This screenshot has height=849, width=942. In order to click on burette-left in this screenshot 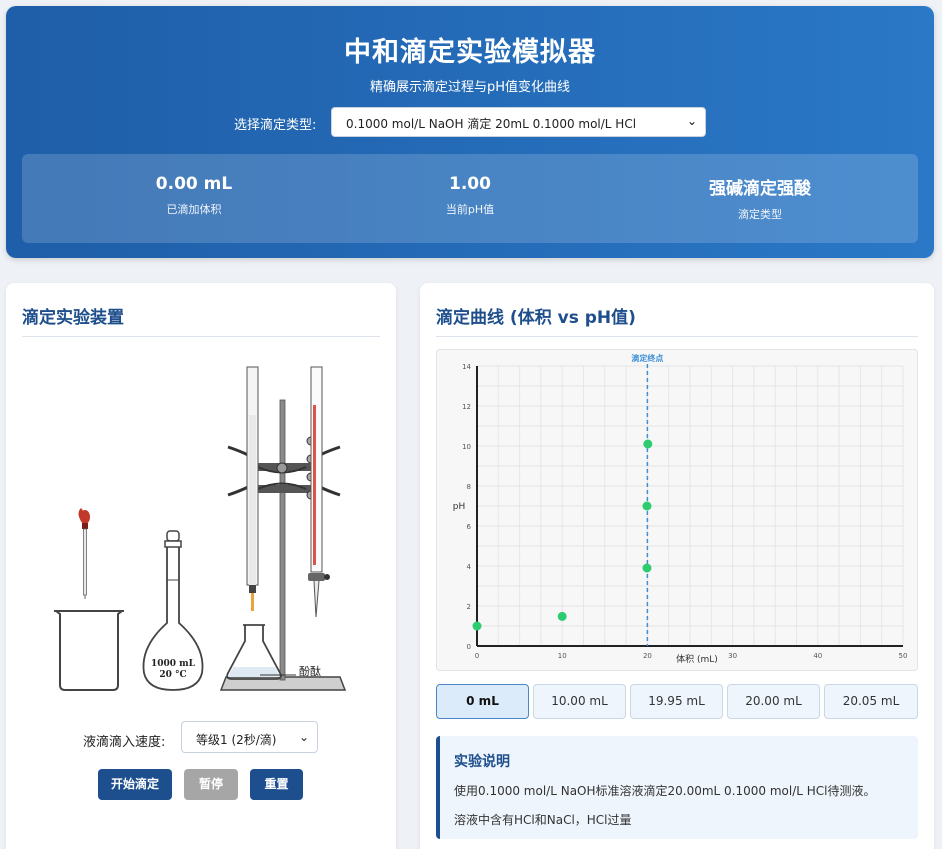, I will do `click(252, 488)`.